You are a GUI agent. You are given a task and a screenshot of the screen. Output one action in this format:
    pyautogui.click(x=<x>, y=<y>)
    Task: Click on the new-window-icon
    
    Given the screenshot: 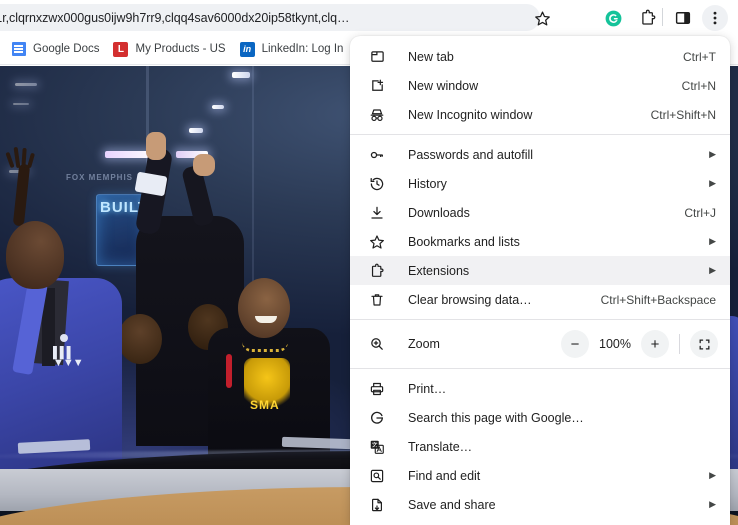 What is the action you would take?
    pyautogui.click(x=377, y=86)
    